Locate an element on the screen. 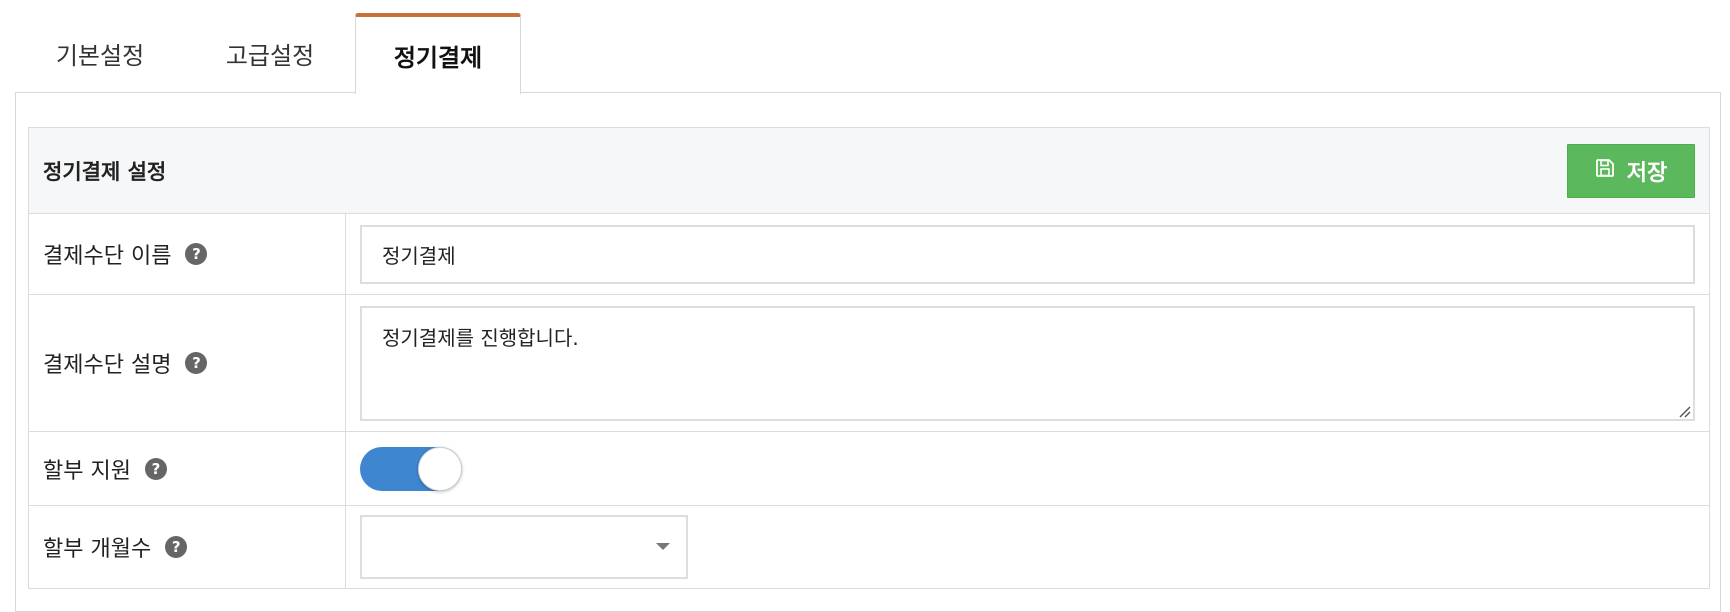  row-payment-name: 결제수단 이름 ? is located at coordinates (869, 254).